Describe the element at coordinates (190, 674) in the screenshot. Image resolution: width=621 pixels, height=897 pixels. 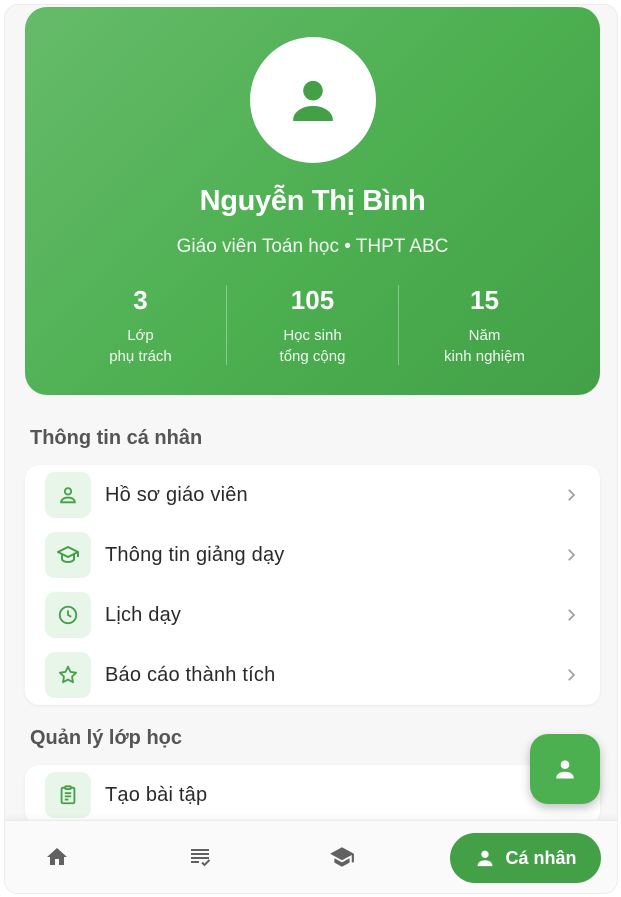
I see `menu-label: Báo cáo thành tích` at that location.